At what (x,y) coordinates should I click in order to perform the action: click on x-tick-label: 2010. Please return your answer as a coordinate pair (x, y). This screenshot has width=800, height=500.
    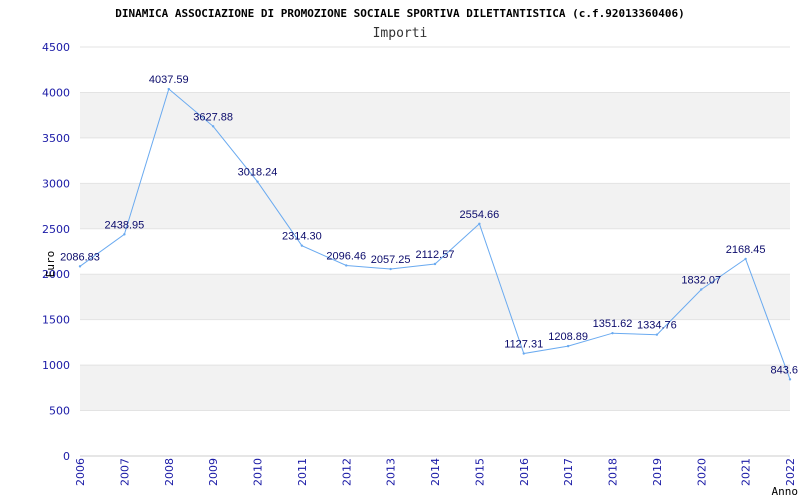
    Looking at the image, I should click on (258, 472).